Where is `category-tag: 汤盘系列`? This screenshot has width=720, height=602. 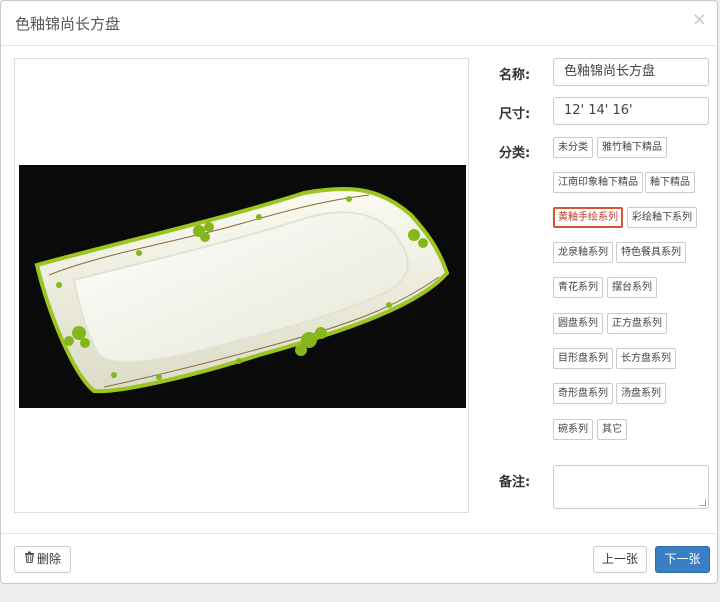
category-tag: 汤盘系列 is located at coordinates (641, 393).